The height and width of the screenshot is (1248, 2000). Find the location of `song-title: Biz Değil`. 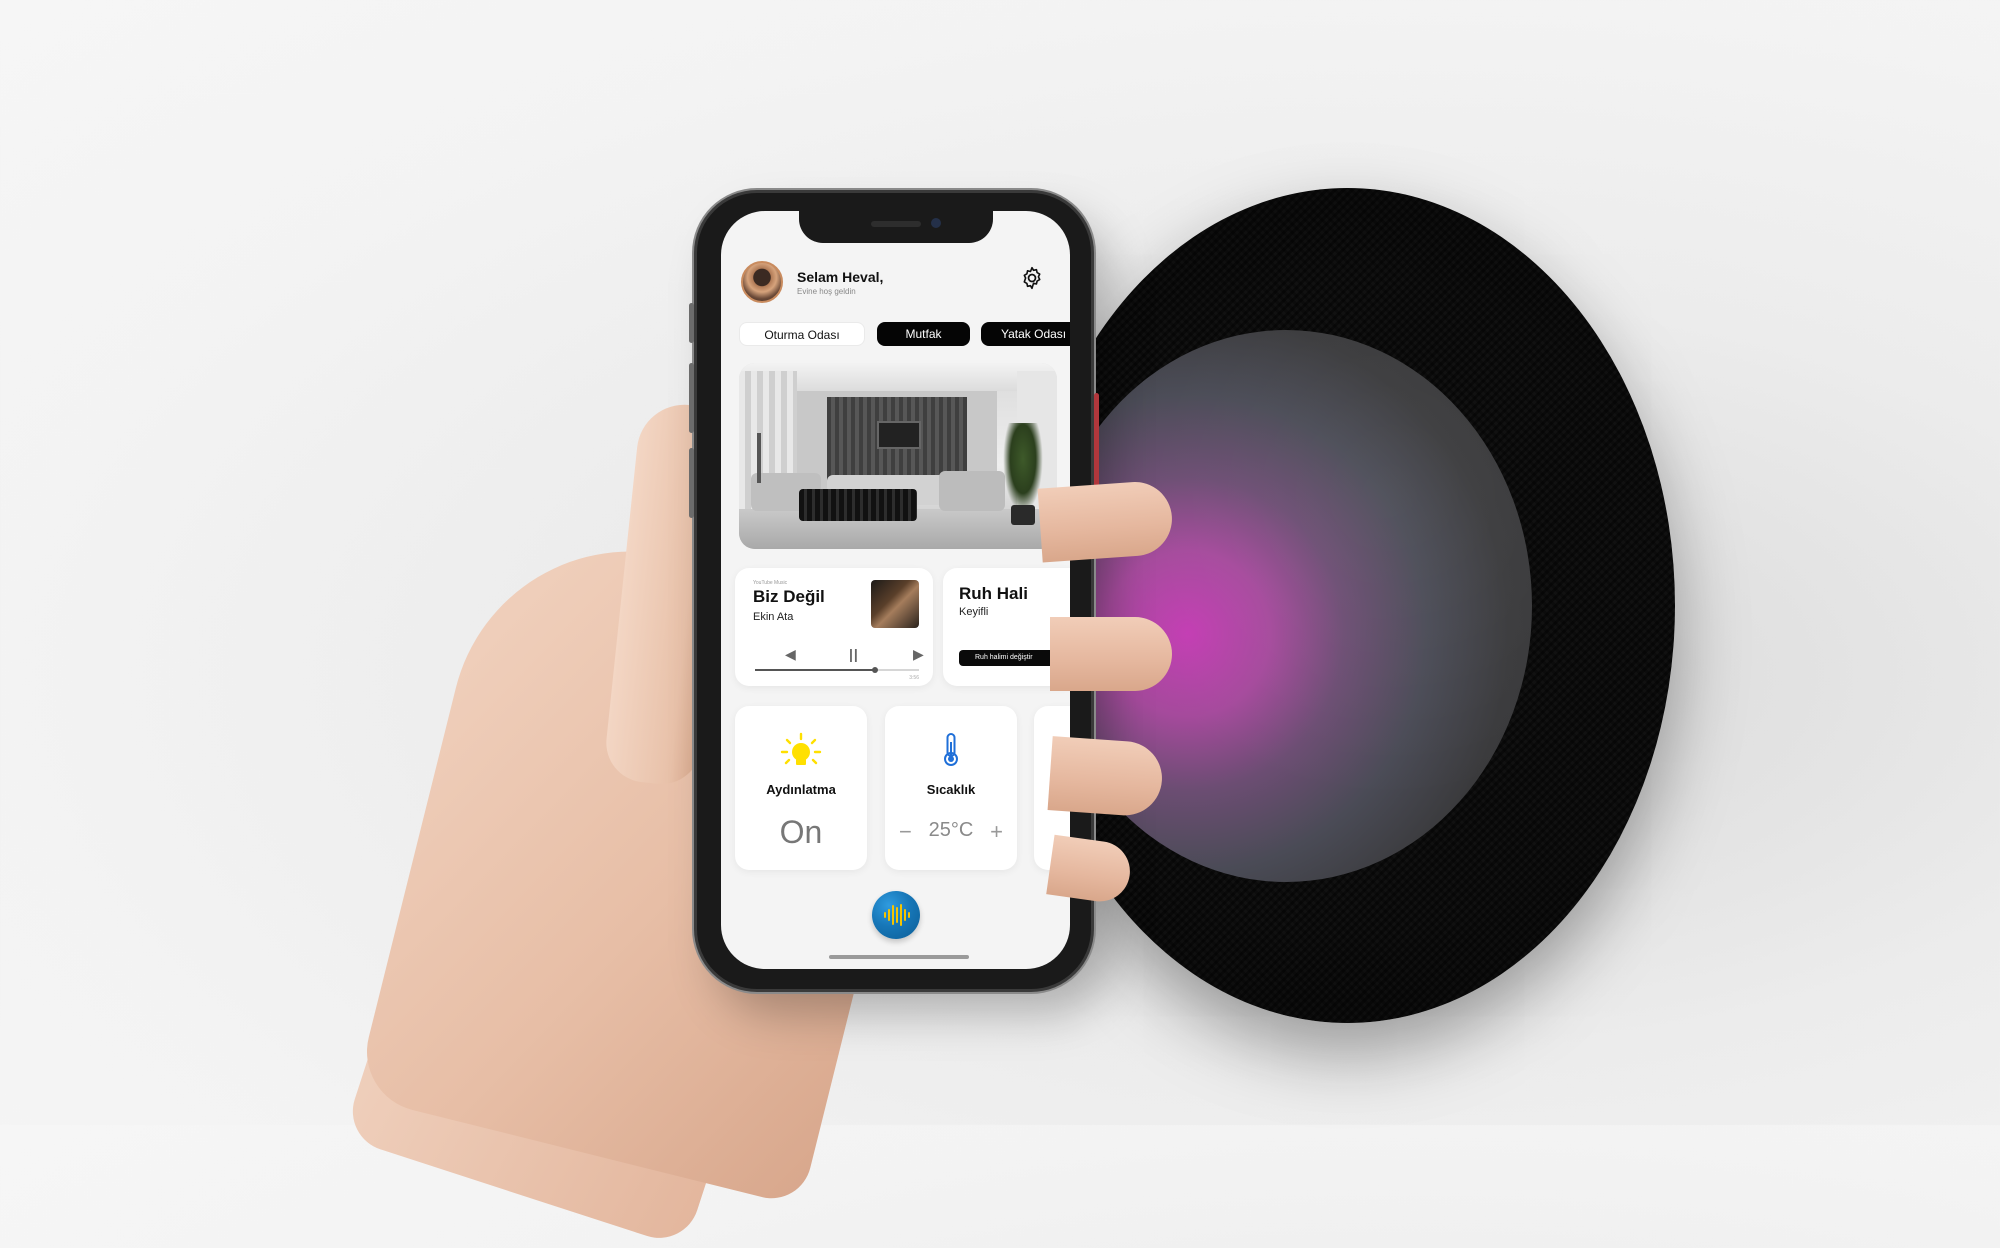

song-title: Biz Değil is located at coordinates (789, 596).